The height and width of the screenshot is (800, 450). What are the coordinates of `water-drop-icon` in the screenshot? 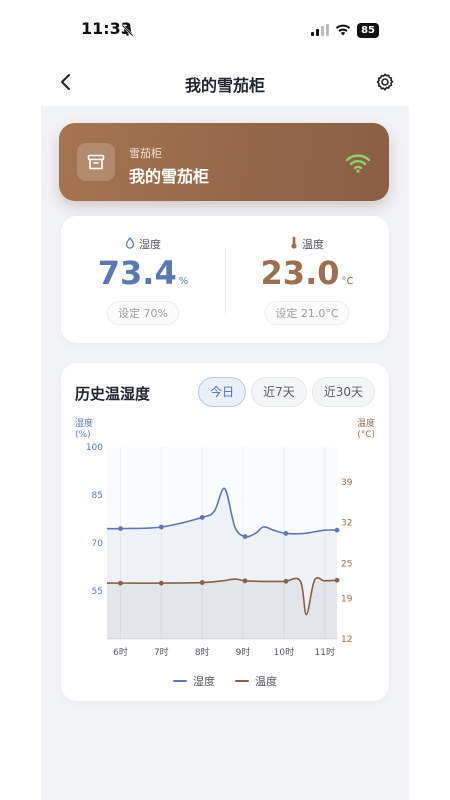 It's located at (130, 244).